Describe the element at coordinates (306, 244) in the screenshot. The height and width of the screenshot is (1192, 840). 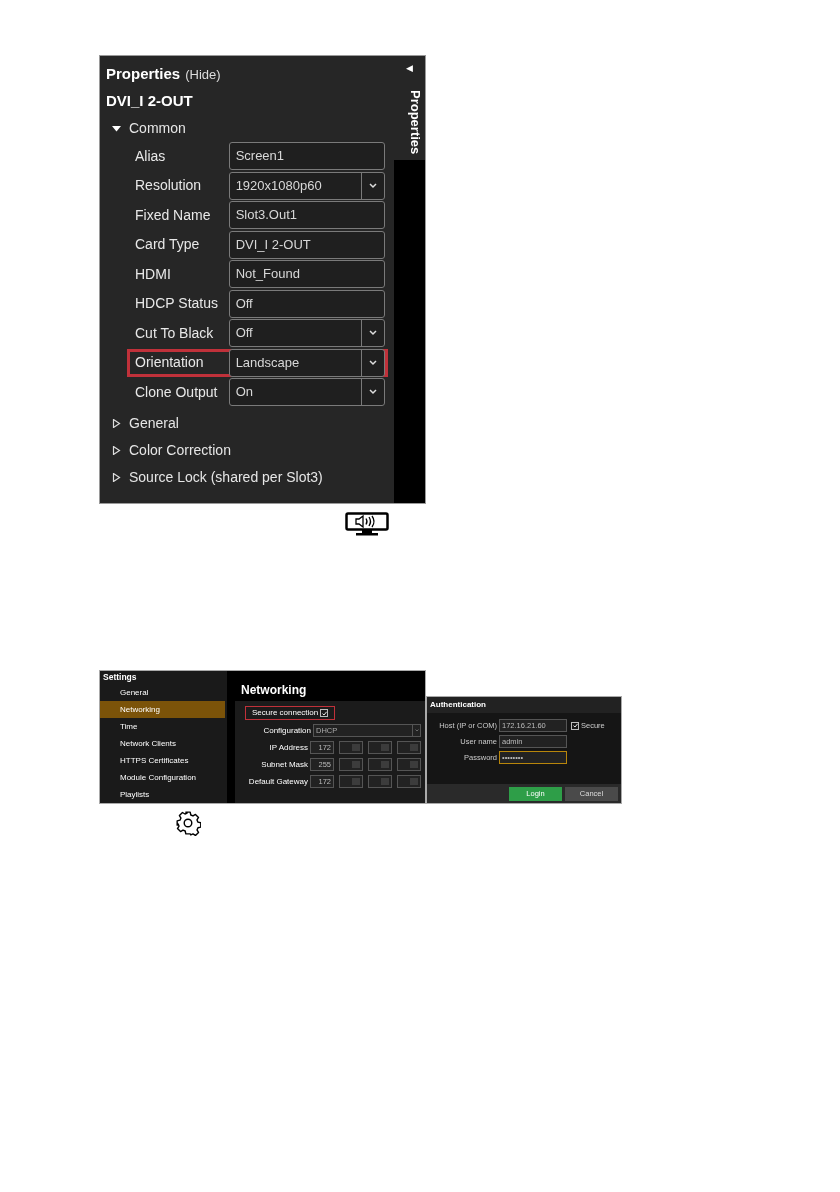
I see `text-field: DVI_I 2-OUT` at that location.